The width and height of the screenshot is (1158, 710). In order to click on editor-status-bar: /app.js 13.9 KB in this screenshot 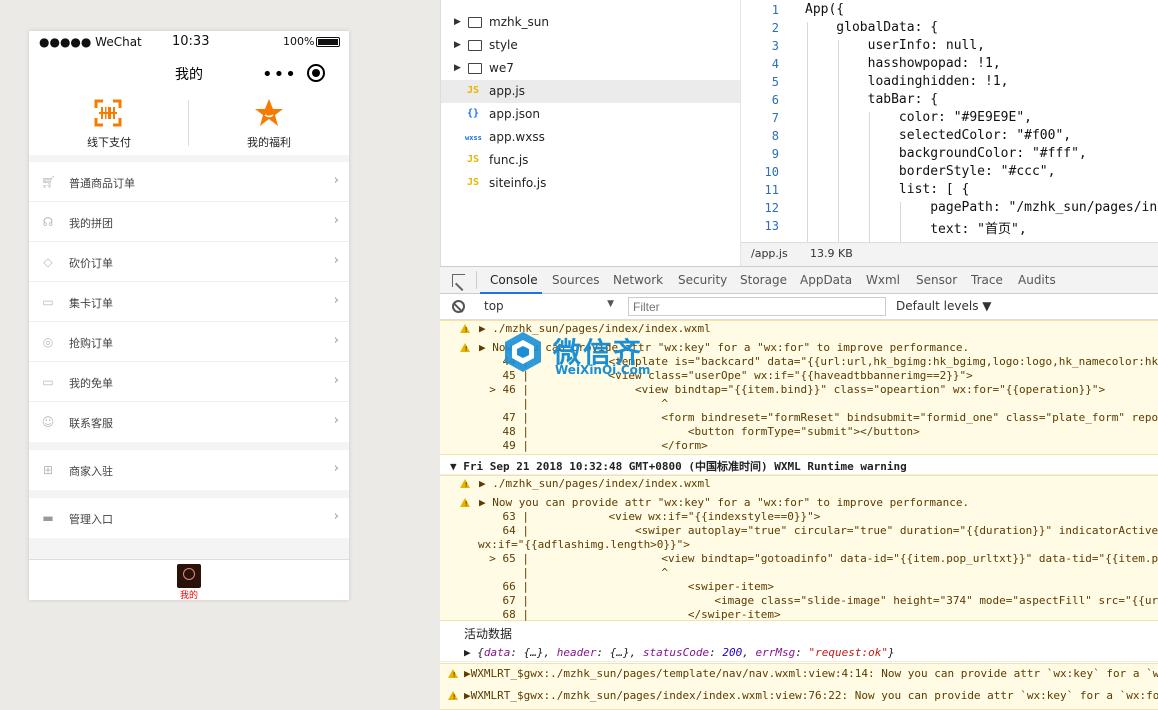, I will do `click(949, 254)`.